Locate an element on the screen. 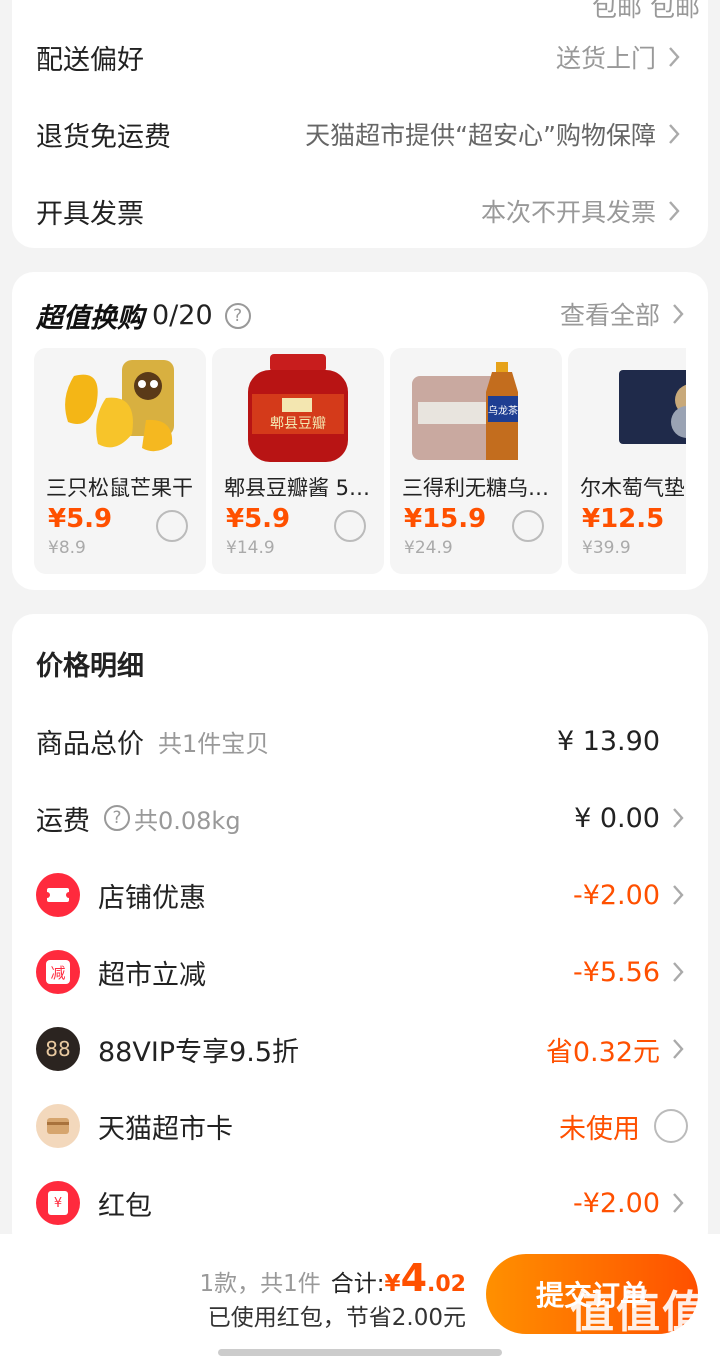  watermark-text: 值值值 is located at coordinates (639, 1312).